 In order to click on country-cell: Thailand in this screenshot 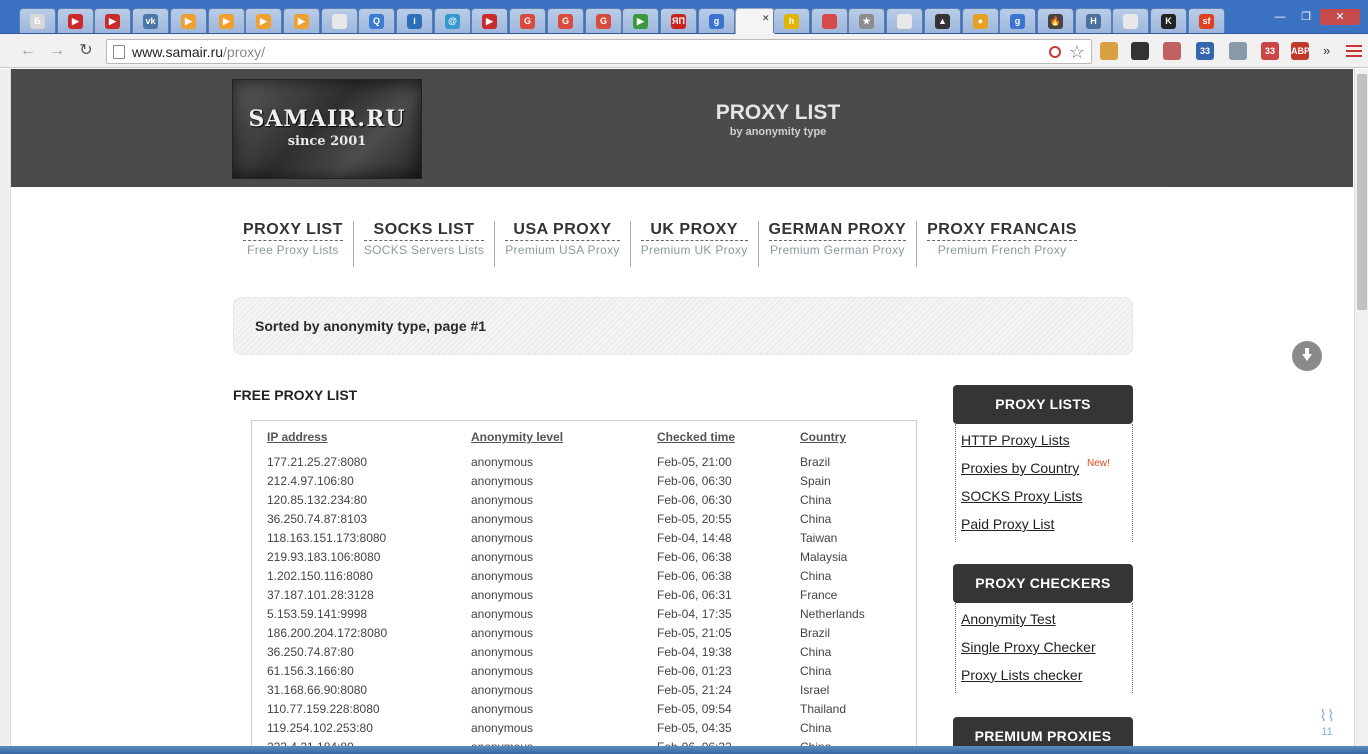, I will do `click(823, 708)`.